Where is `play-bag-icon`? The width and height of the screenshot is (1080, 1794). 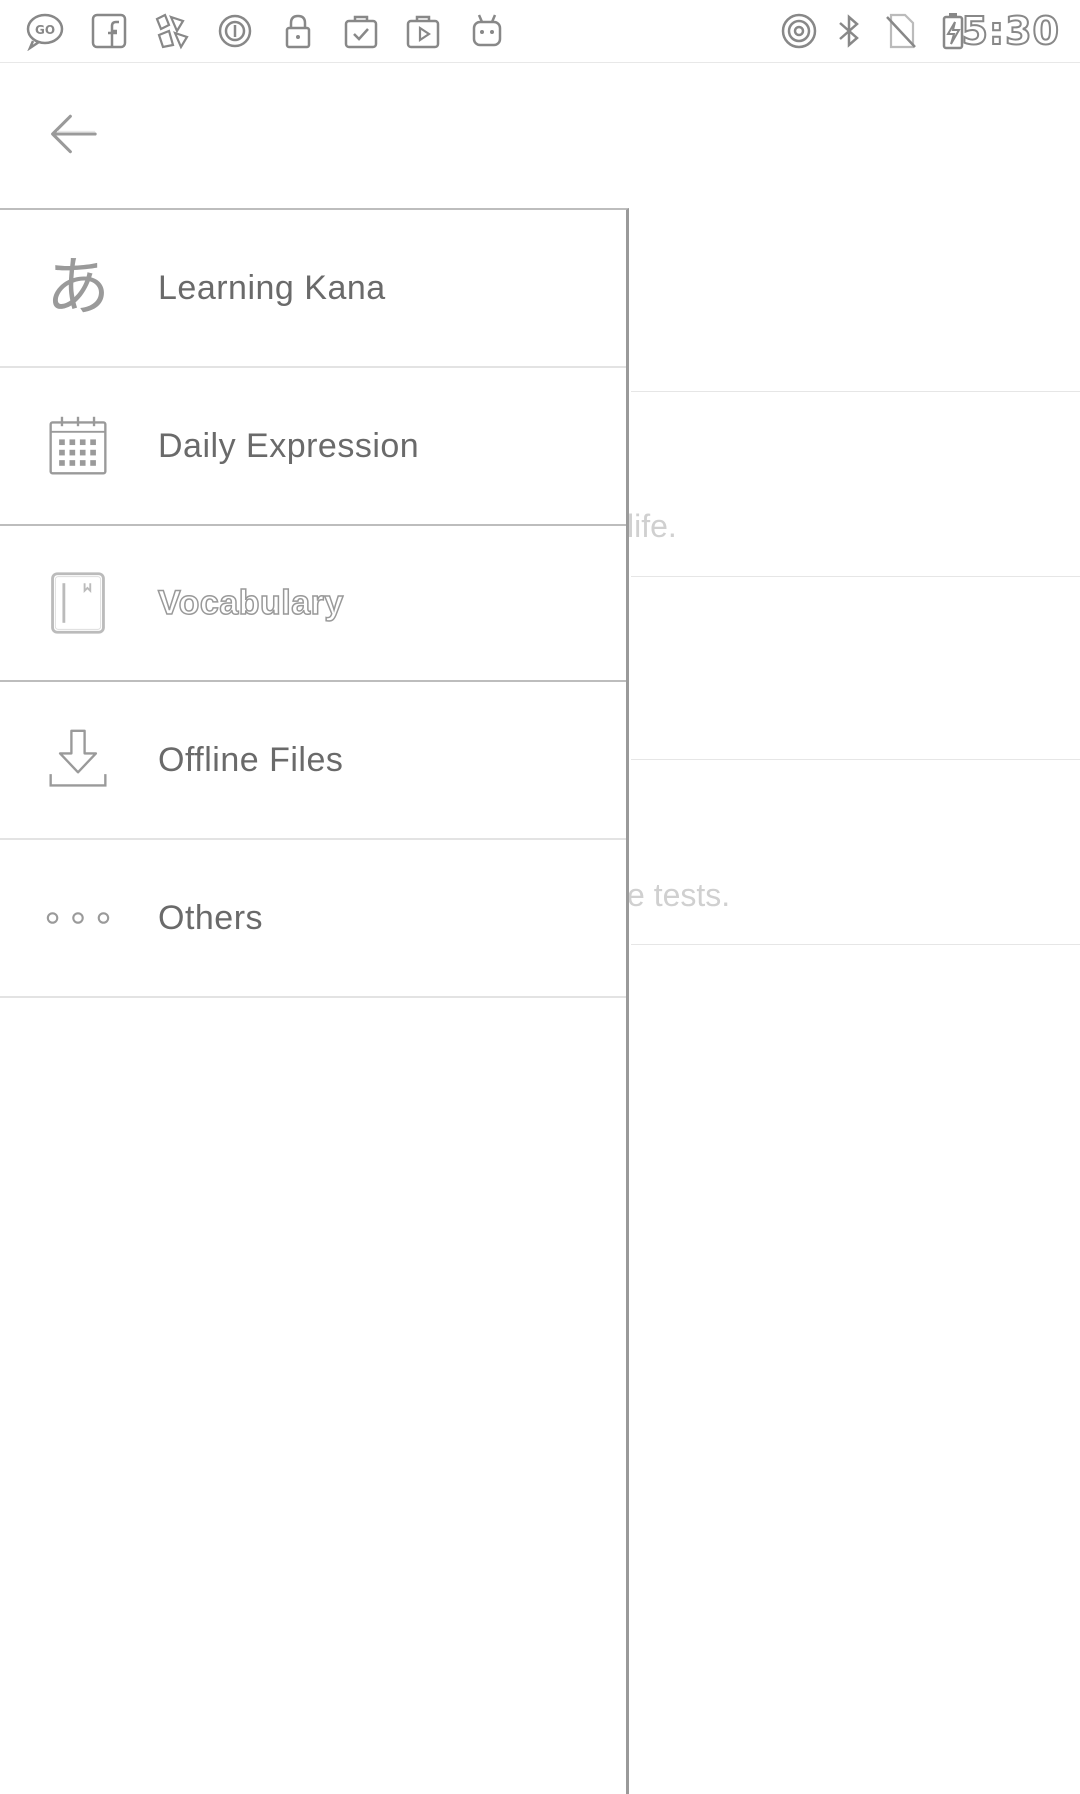 play-bag-icon is located at coordinates (423, 31).